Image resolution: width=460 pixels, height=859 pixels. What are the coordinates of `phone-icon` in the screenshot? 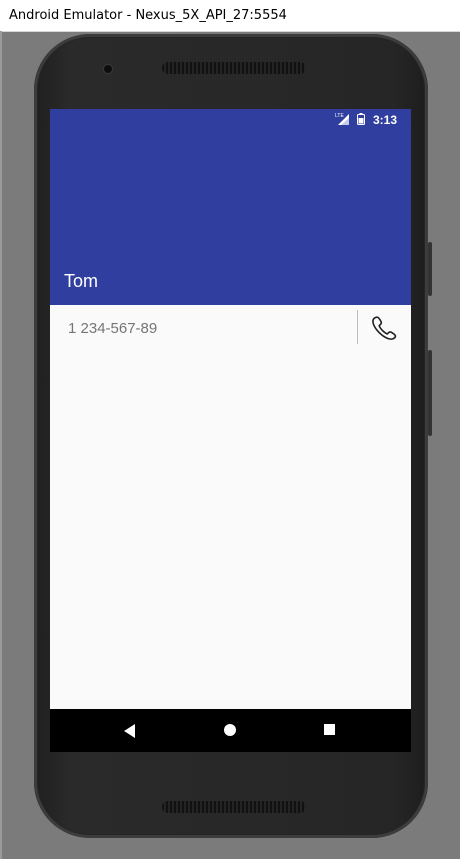 It's located at (384, 328).